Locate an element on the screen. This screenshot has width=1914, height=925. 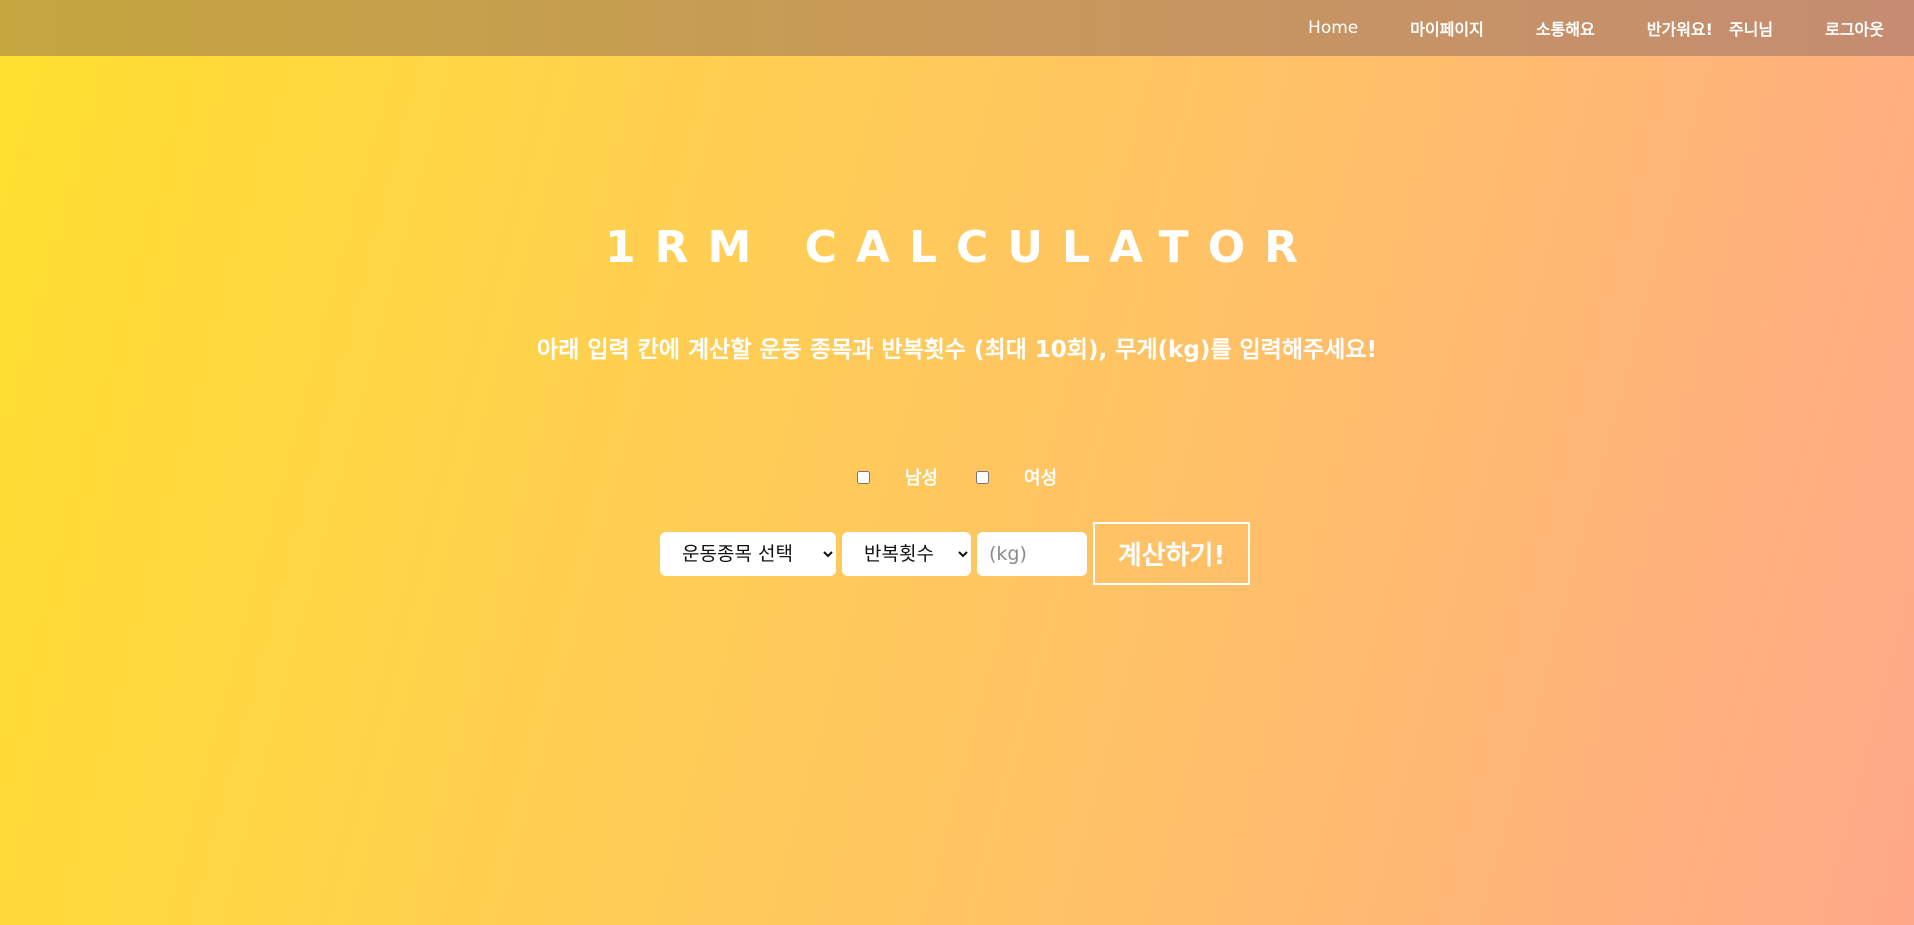
nav-logout-link: 로그아웃 is located at coordinates (1854, 28).